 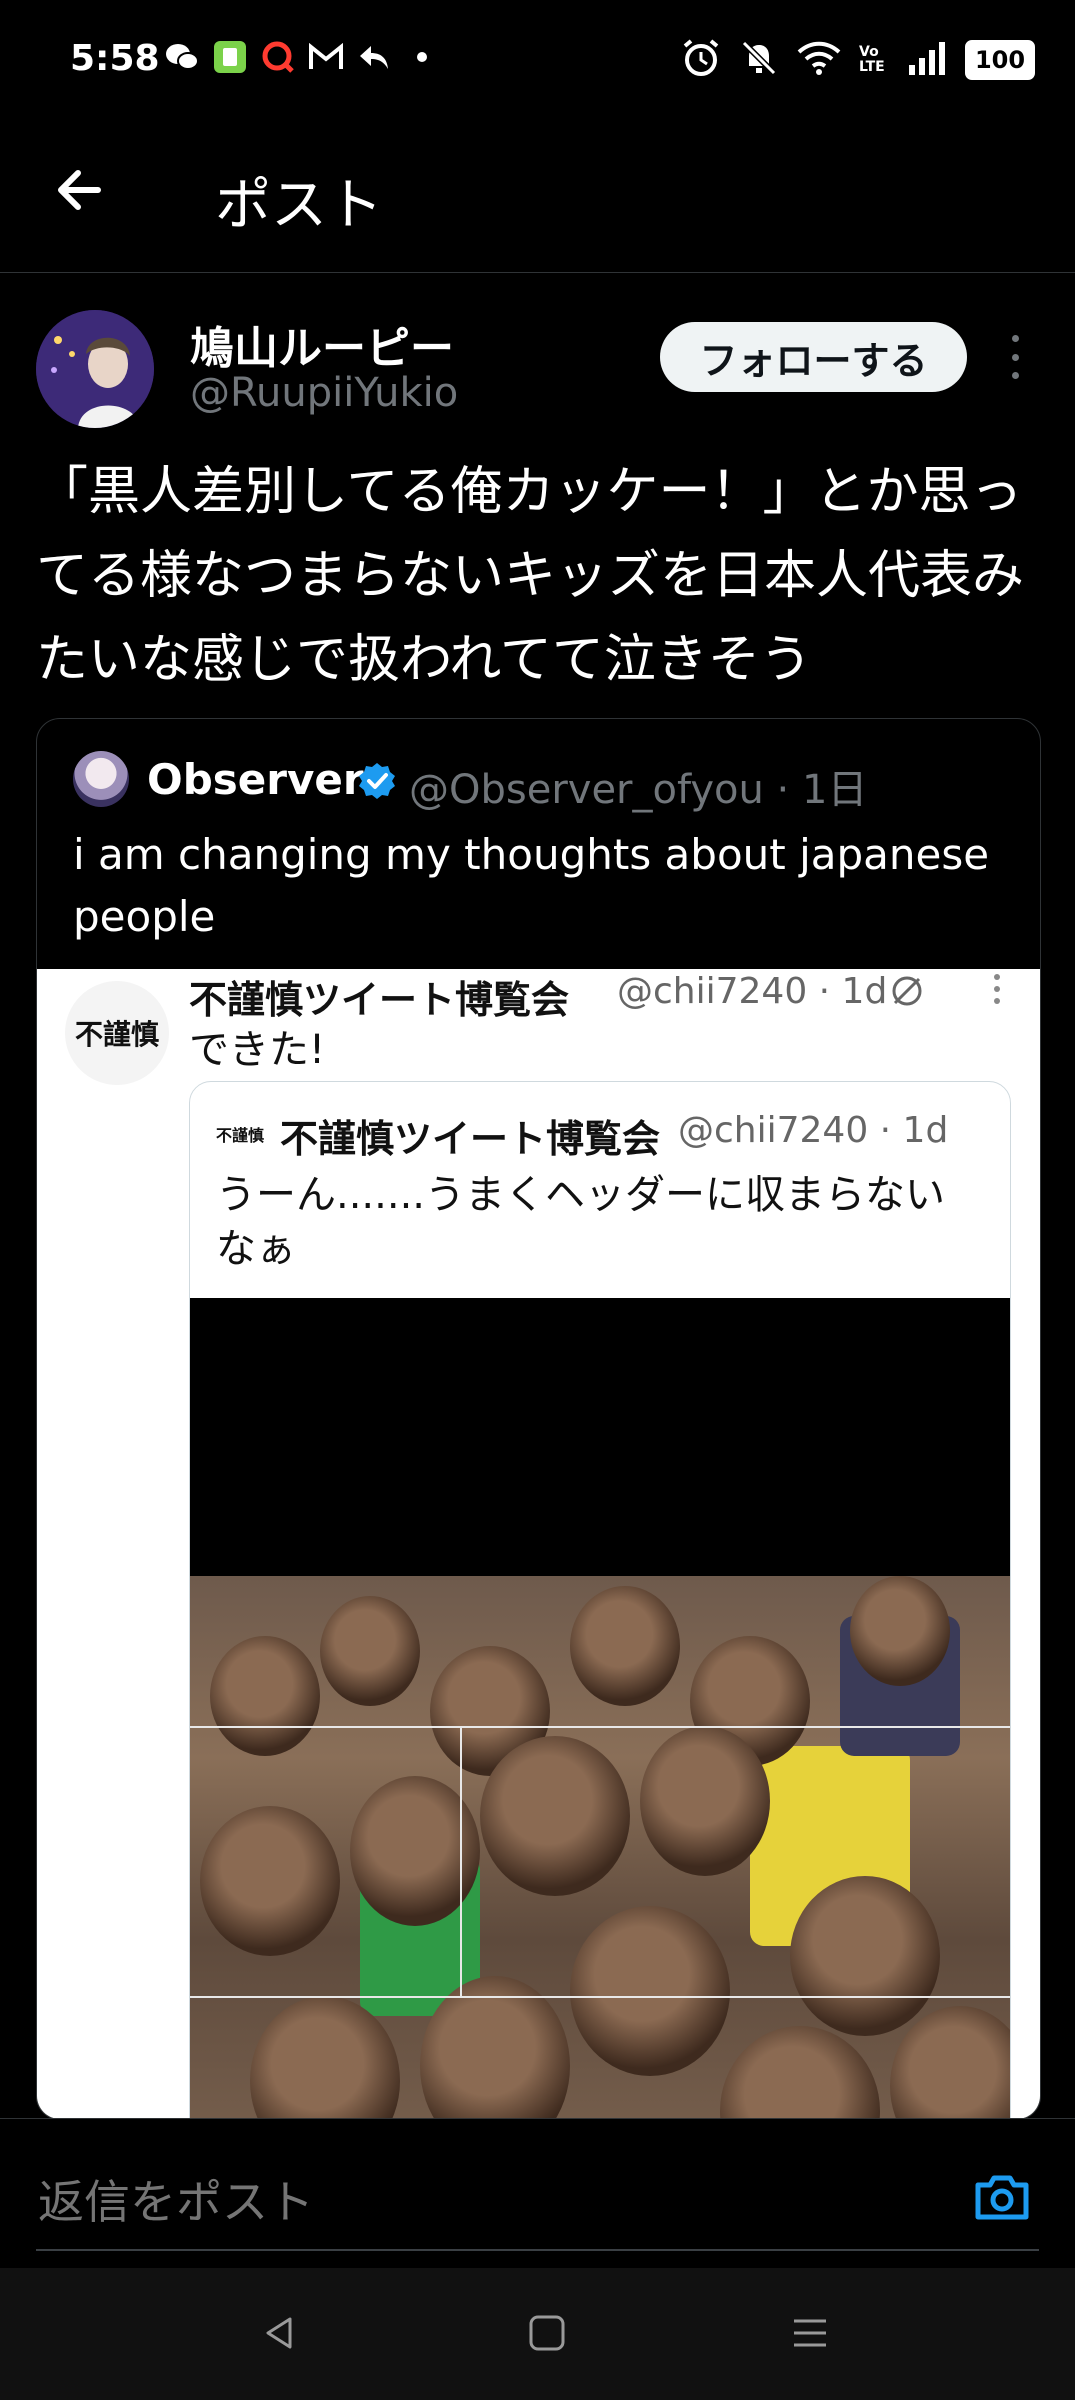 I want to click on status-bar: 5:58 Vo LTE 100, so click(x=537, y=60).